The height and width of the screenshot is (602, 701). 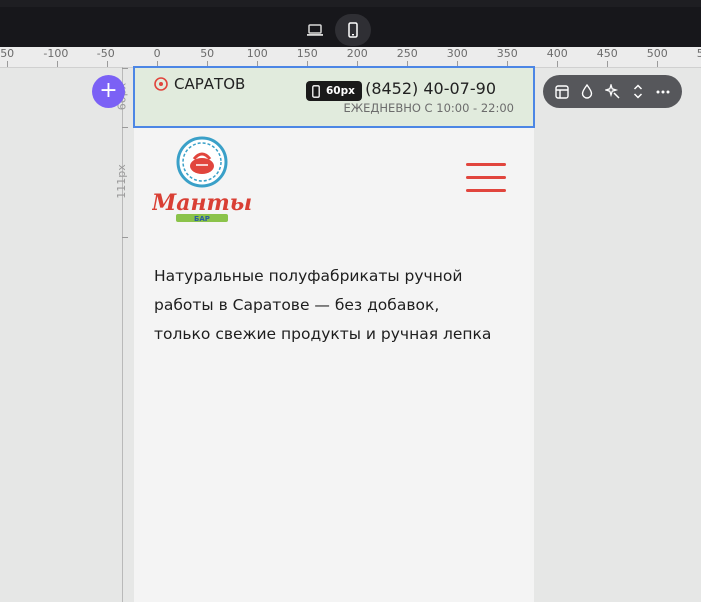 I want to click on ruler-tick-label: 150, so click(x=307, y=53).